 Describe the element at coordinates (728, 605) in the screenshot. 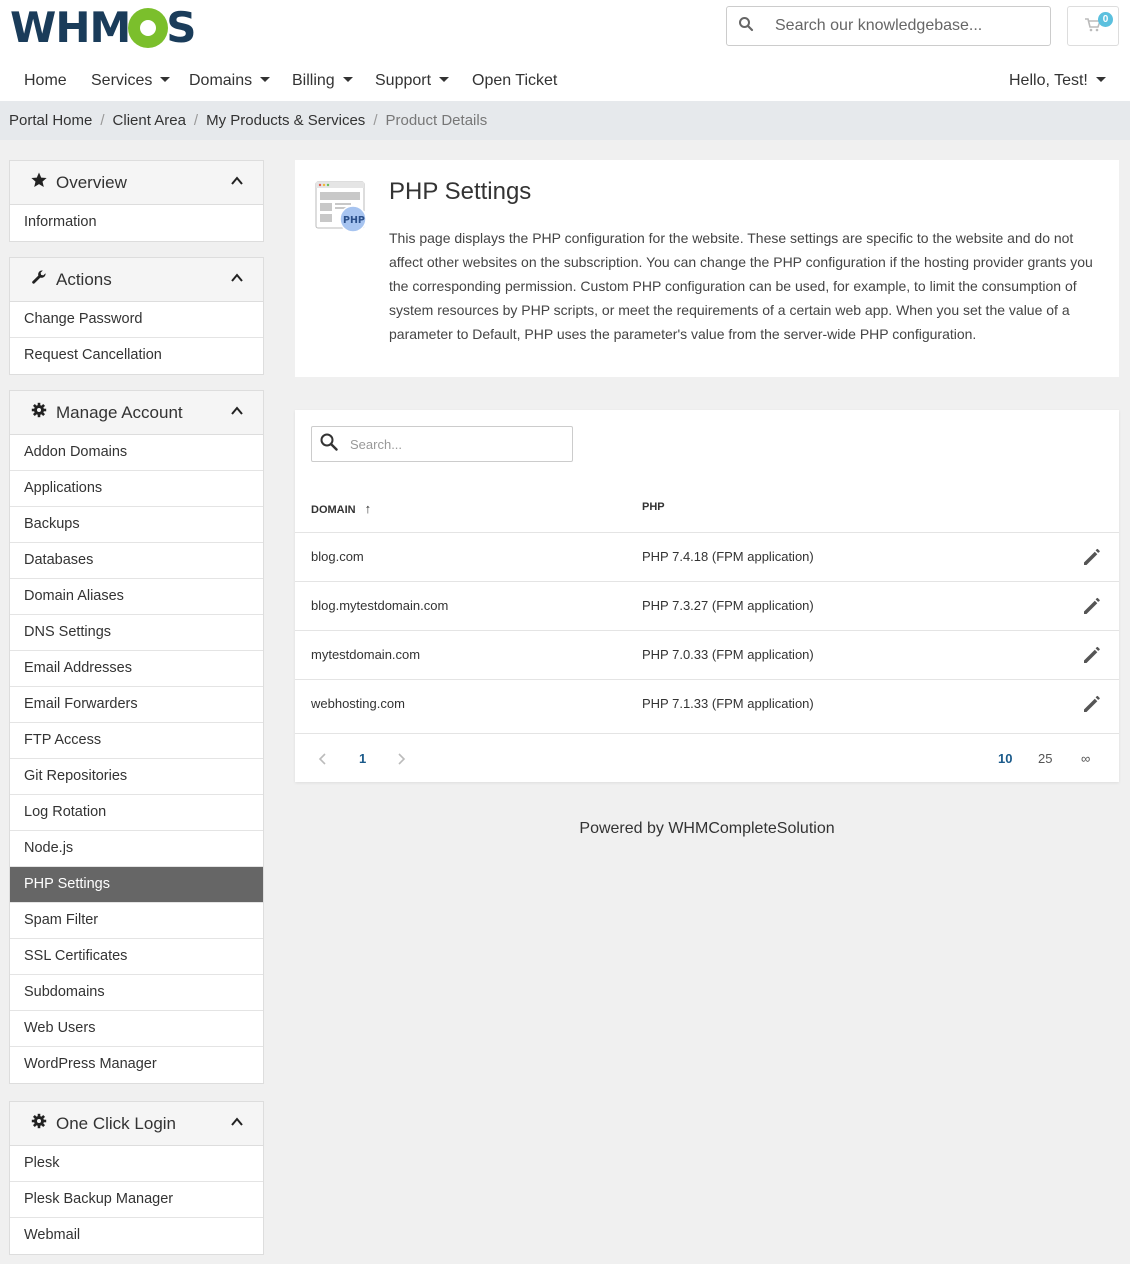

I see `cell-php-version: PHP 7.3.27 (FPM application)` at that location.